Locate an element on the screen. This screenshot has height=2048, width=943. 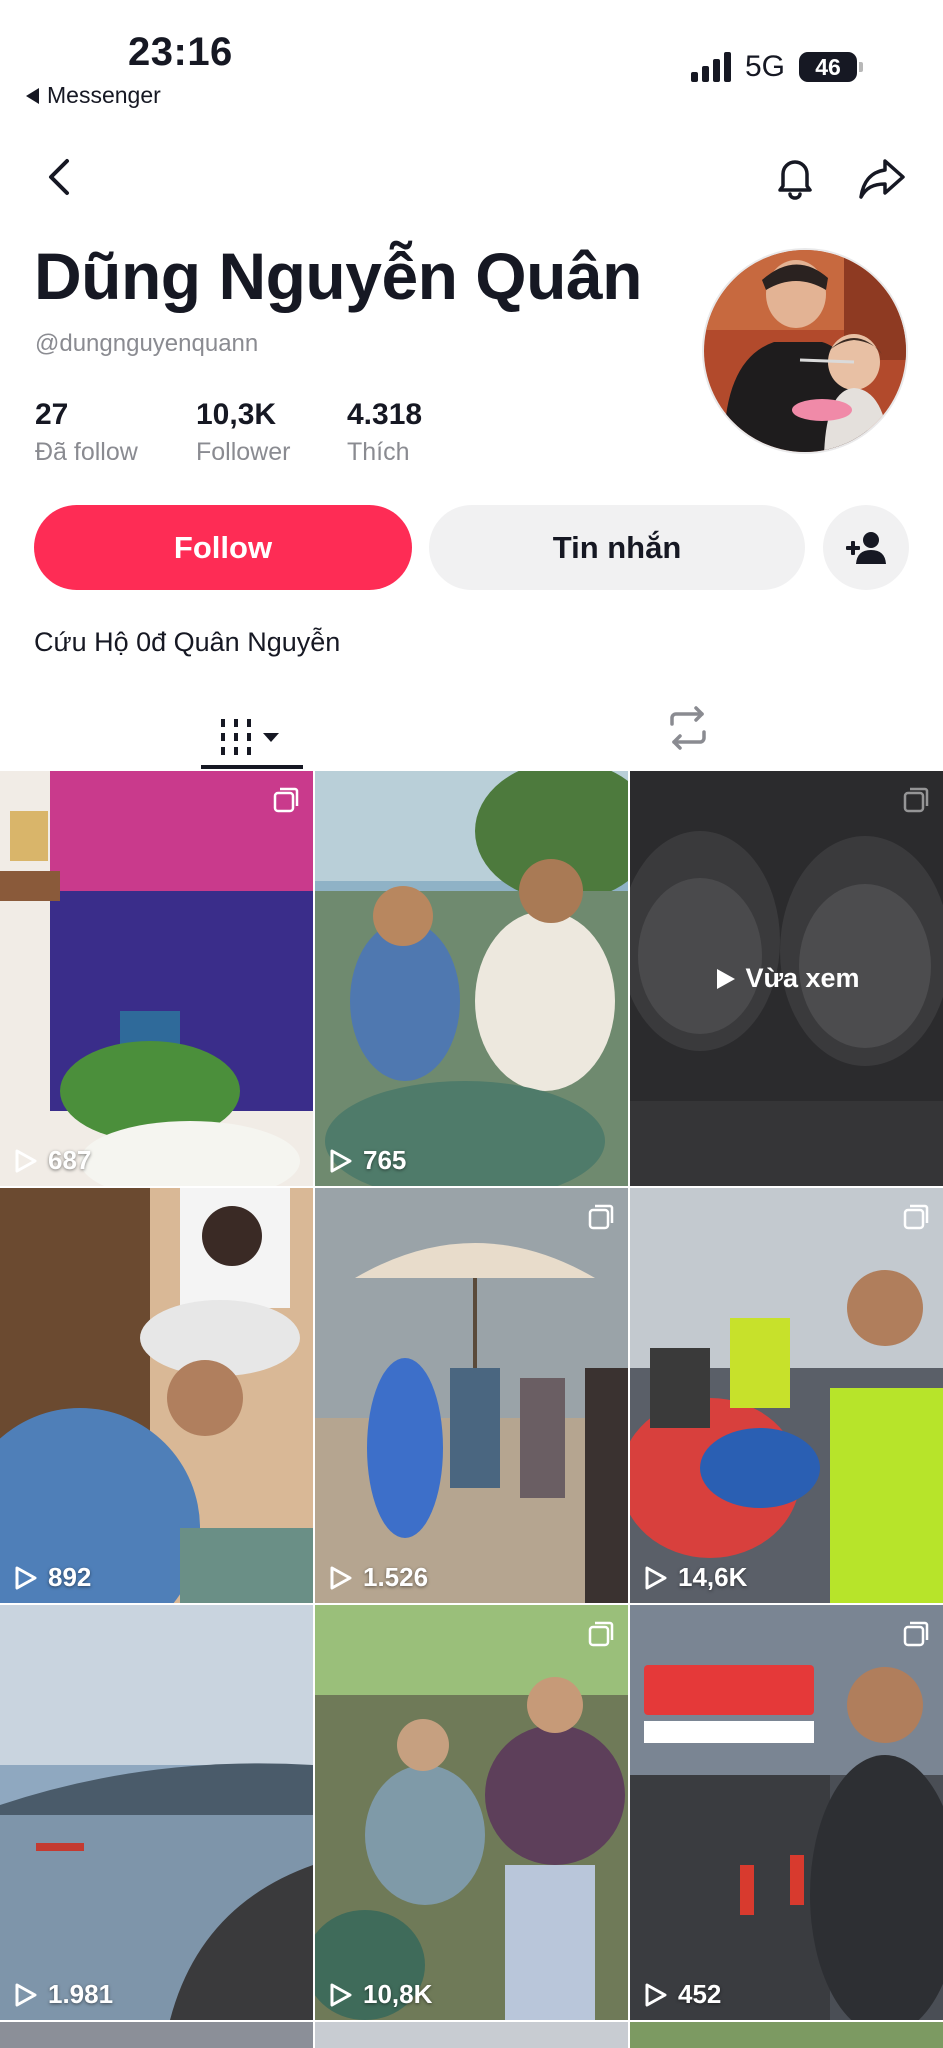
back-app-label: Messenger is located at coordinates (104, 95).